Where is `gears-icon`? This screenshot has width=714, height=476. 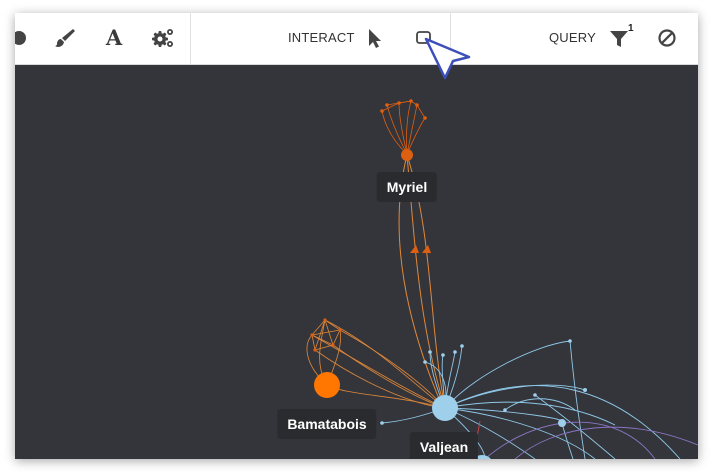
gears-icon is located at coordinates (163, 38).